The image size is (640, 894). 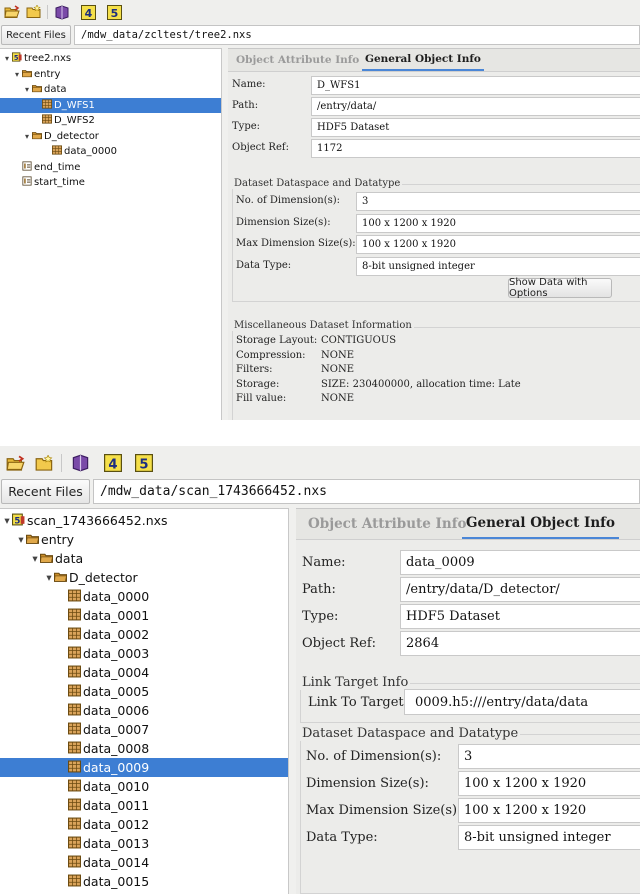 I want to click on dataspace-label-no-of-dimension-s: No. of Dimension(s):, so click(x=374, y=756).